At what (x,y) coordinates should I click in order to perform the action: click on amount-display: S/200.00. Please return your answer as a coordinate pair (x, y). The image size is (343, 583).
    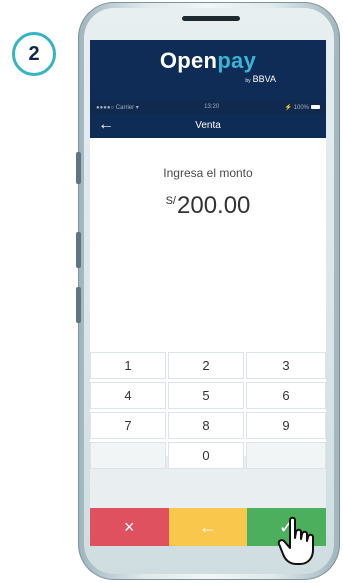
    Looking at the image, I should click on (208, 206).